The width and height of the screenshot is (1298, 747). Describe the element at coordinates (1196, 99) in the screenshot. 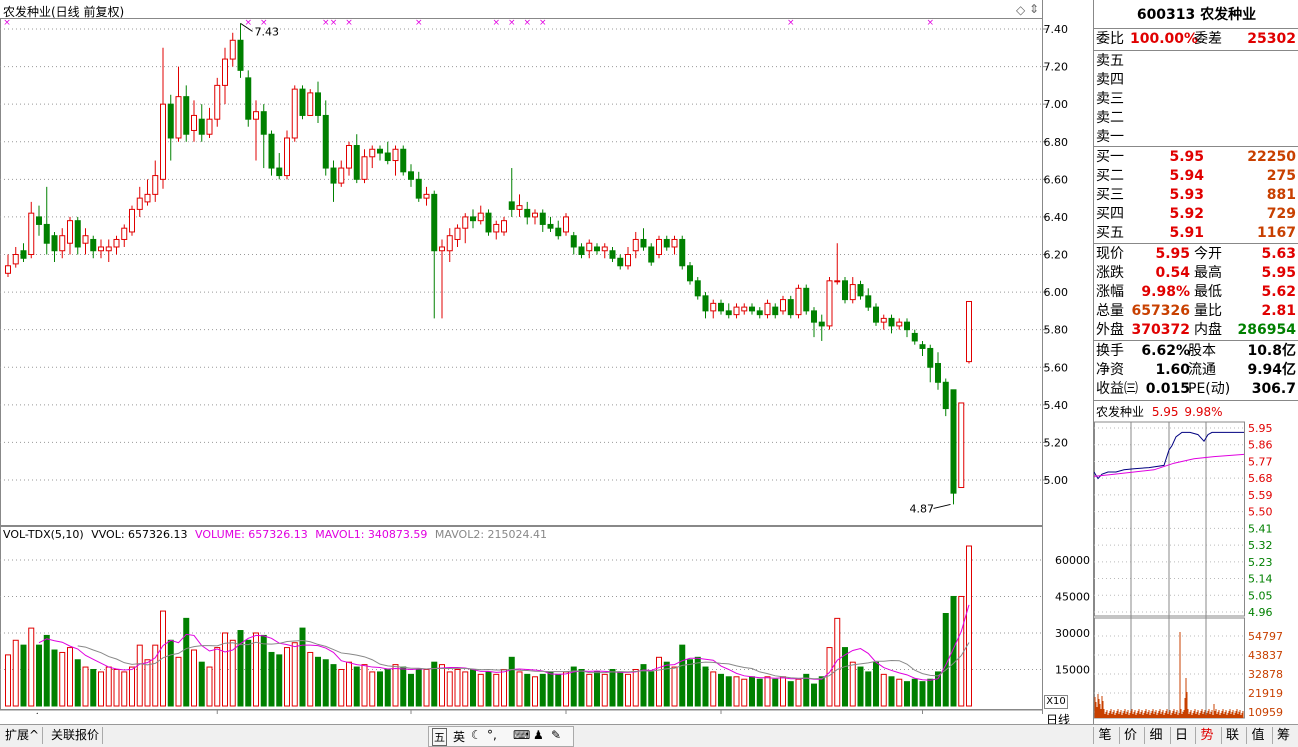

I see `sell-level-3: 卖三` at that location.